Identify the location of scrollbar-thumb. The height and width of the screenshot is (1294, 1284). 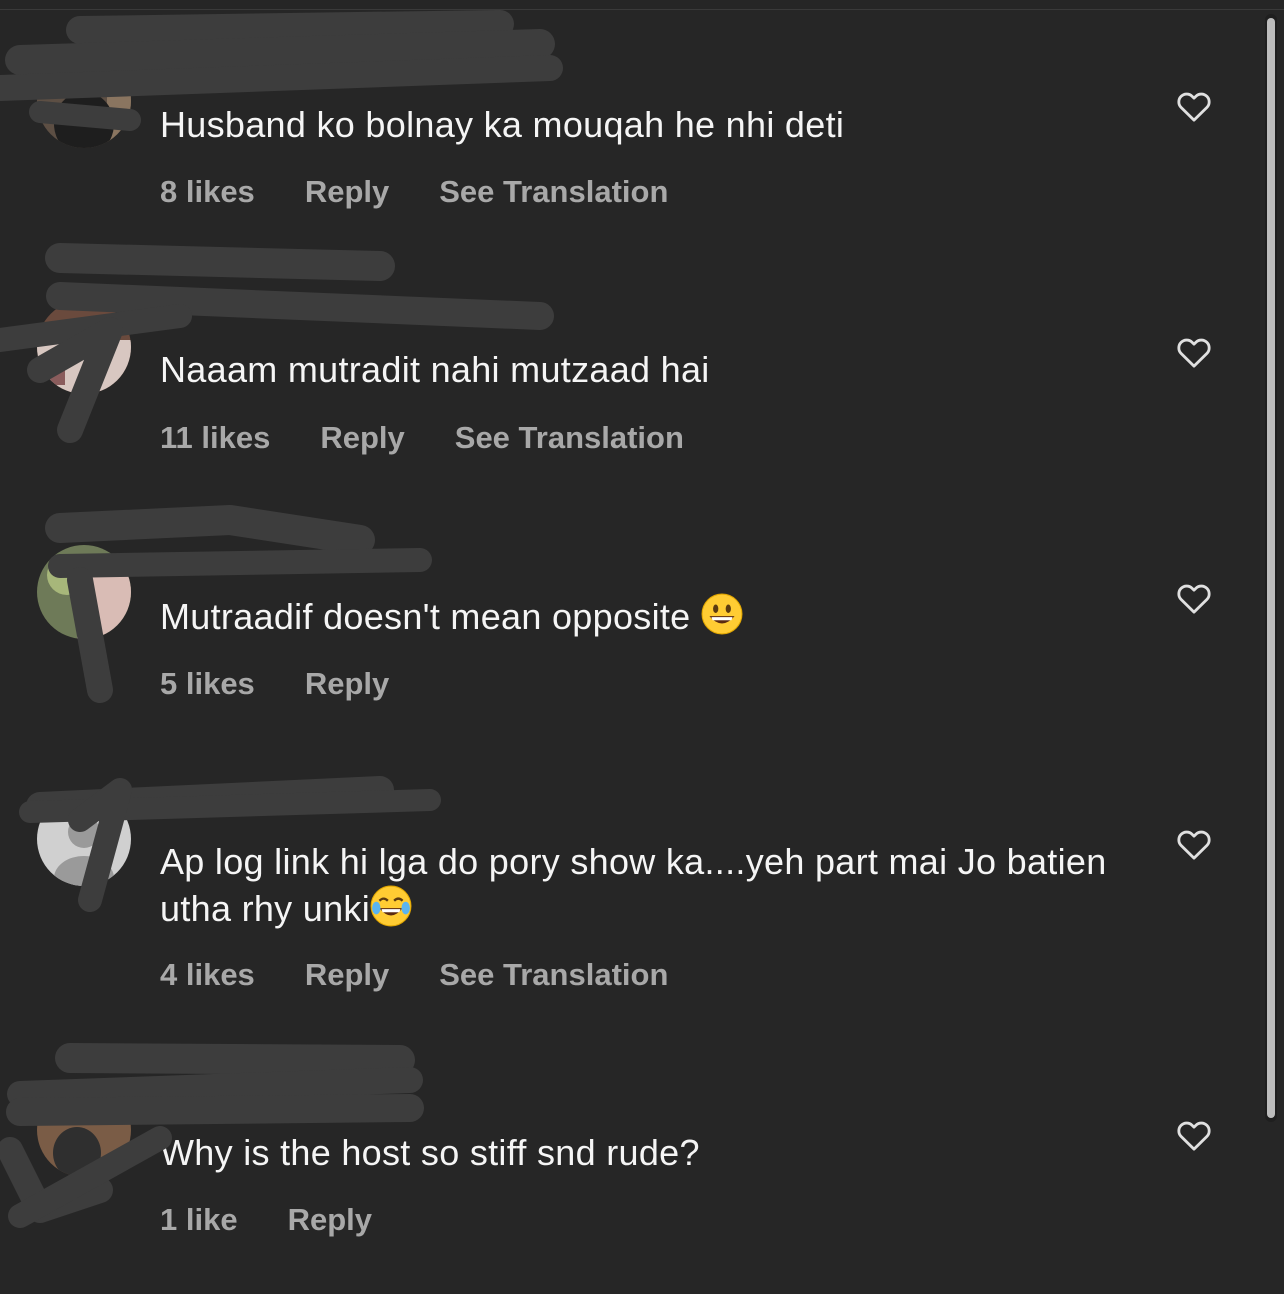
(1271, 568).